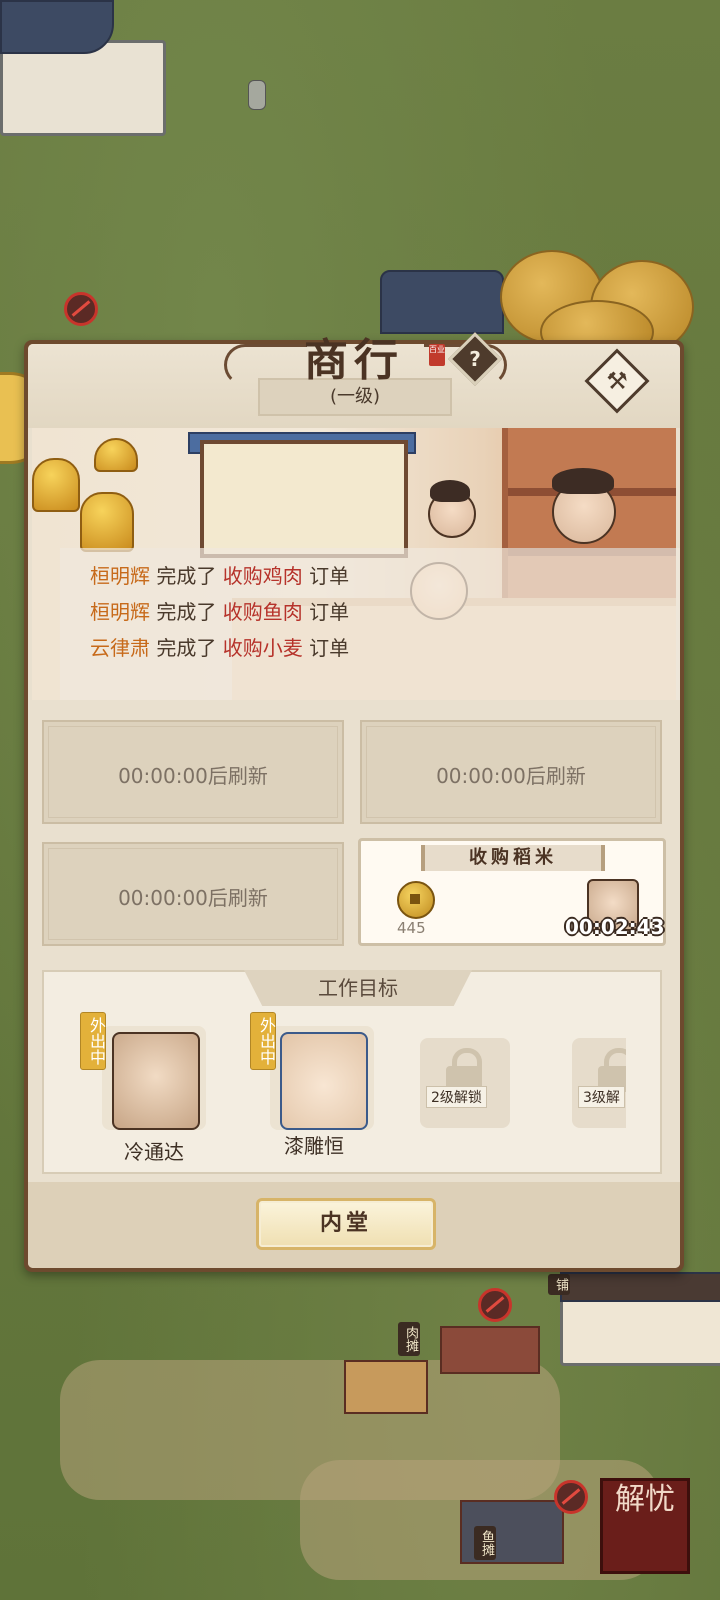 The height and width of the screenshot is (1600, 720). Describe the element at coordinates (645, 1526) in the screenshot. I see `jieyou-button: 解忧` at that location.